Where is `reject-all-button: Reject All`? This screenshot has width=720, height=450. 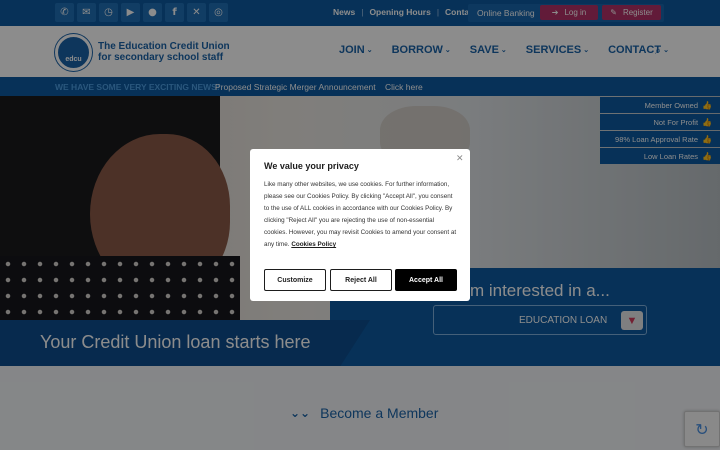
reject-all-button: Reject All is located at coordinates (361, 280).